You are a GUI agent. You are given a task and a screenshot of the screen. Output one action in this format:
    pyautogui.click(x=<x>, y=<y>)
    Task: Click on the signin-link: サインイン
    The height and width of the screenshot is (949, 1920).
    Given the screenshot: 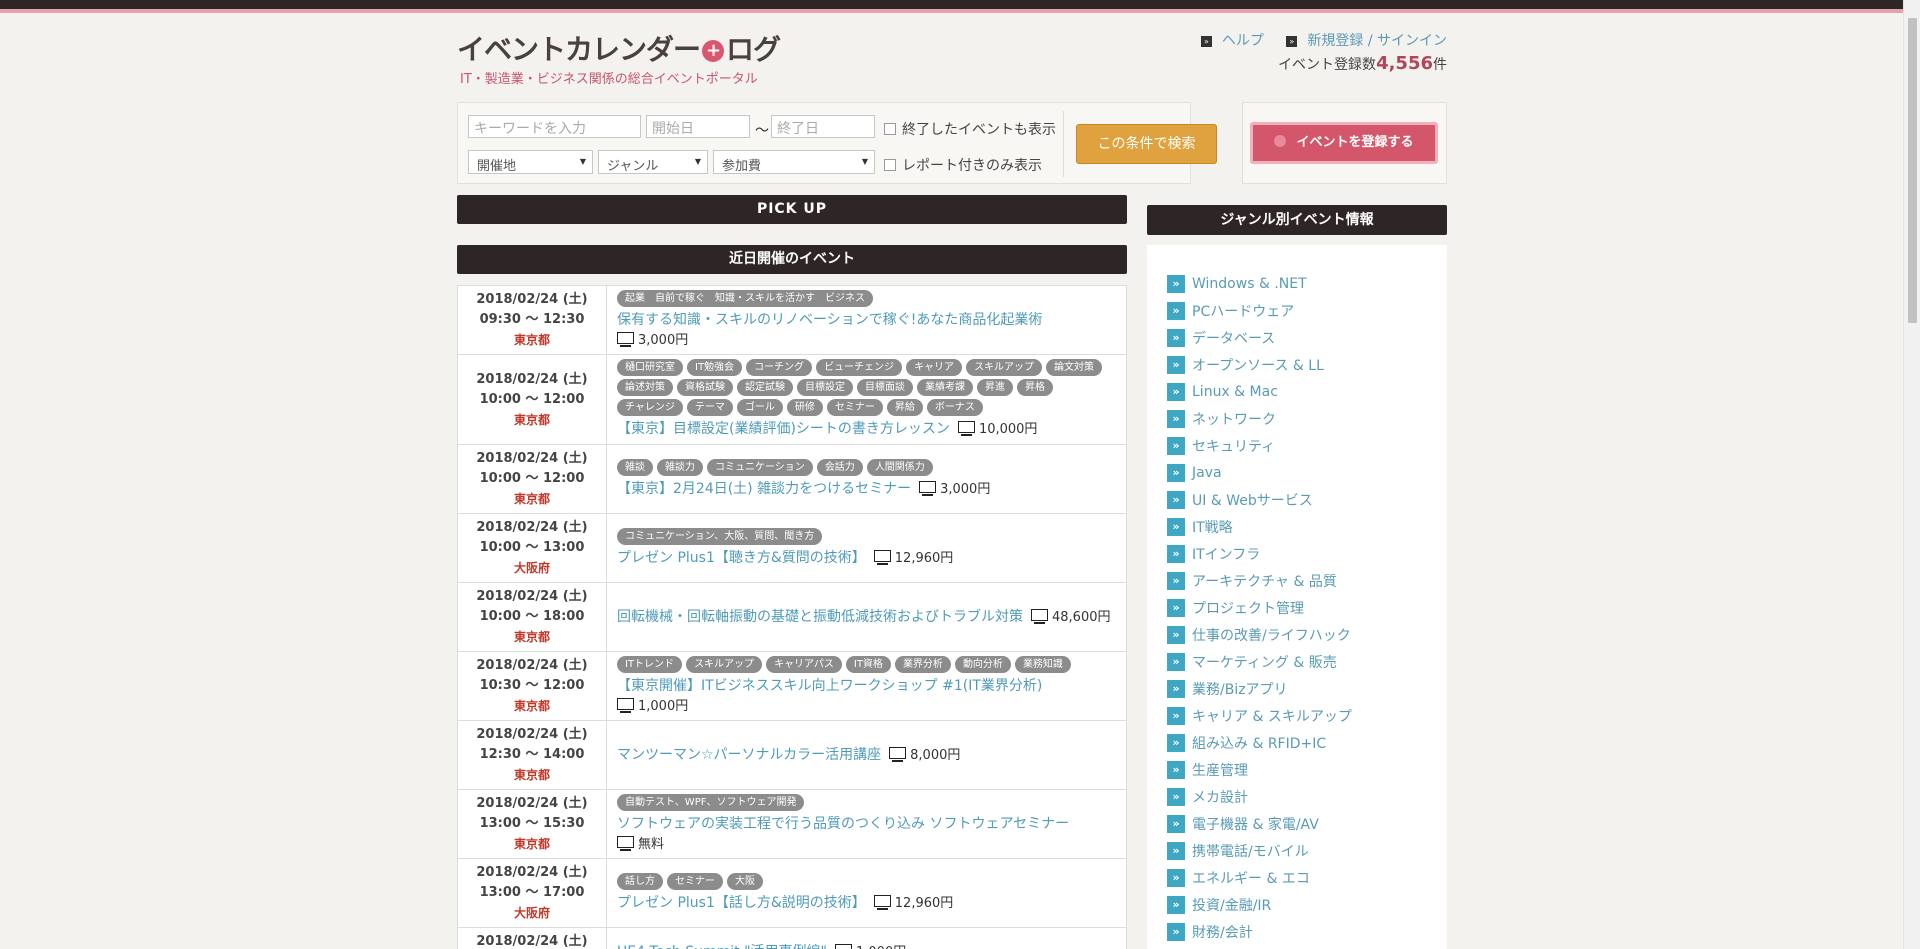 What is the action you would take?
    pyautogui.click(x=1412, y=41)
    